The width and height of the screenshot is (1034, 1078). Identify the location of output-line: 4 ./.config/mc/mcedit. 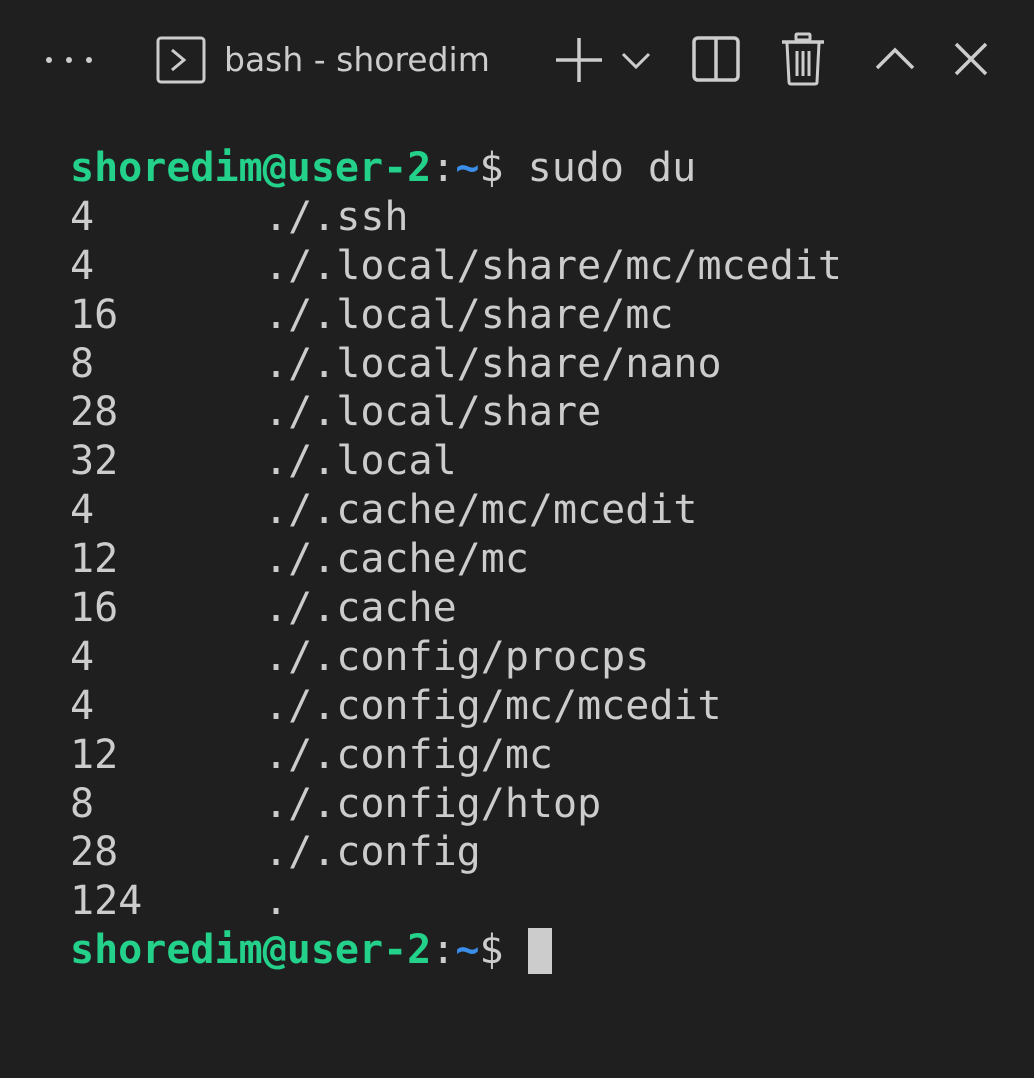
(545, 706).